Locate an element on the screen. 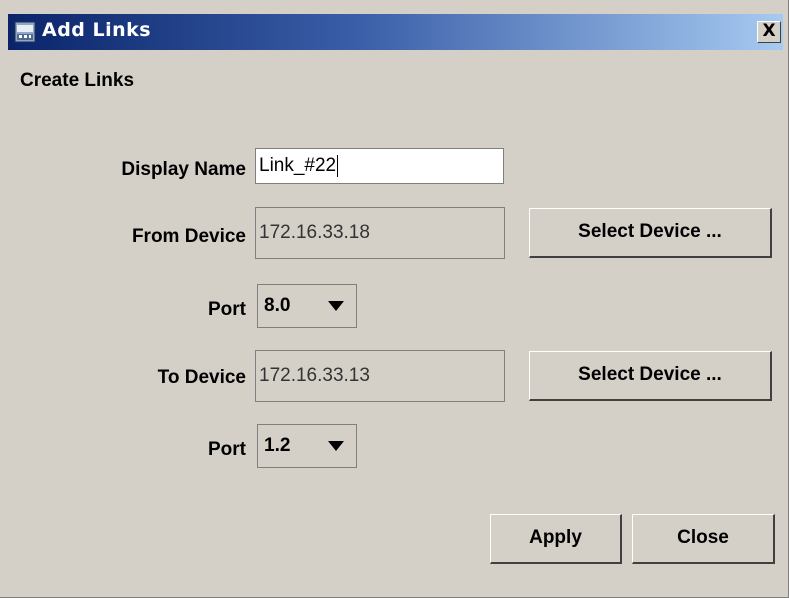 Image resolution: width=789 pixels, height=598 pixels. to-device-field: 172.16.33.13 is located at coordinates (380, 376).